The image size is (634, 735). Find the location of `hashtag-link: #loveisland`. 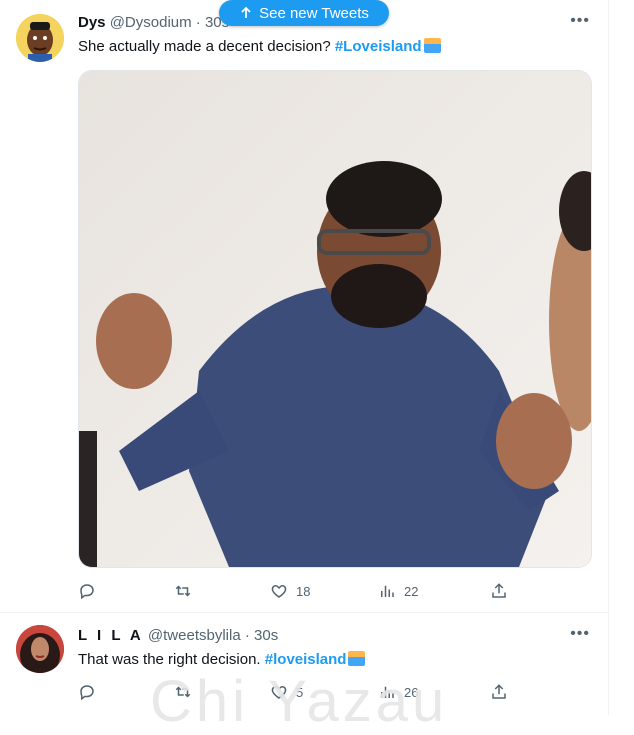

hashtag-link: #loveisland is located at coordinates (306, 659).